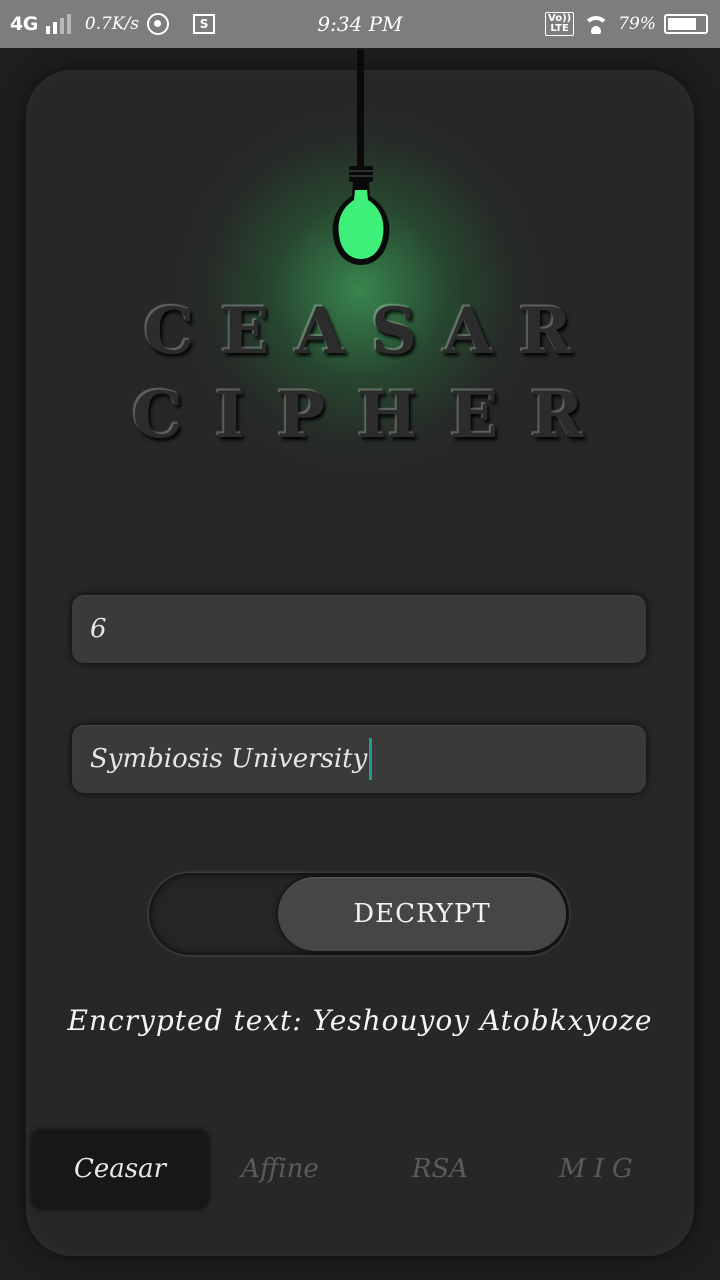  I want to click on app-title: CEASAR CIPHER, so click(360, 374).